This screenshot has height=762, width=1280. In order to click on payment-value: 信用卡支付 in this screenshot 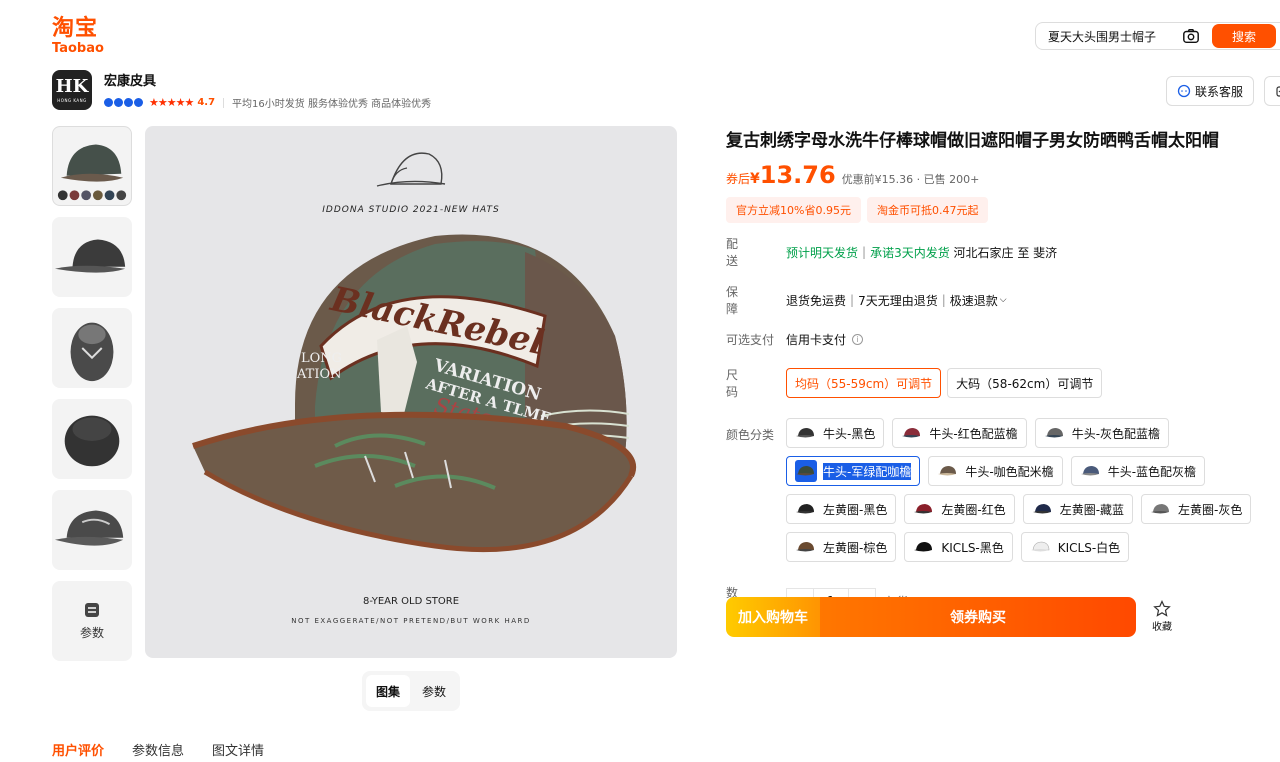, I will do `click(816, 340)`.